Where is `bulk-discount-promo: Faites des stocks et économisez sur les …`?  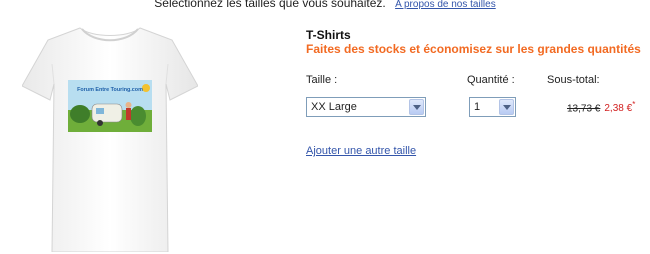 bulk-discount-promo: Faites des stocks et économisez sur les … is located at coordinates (473, 49).